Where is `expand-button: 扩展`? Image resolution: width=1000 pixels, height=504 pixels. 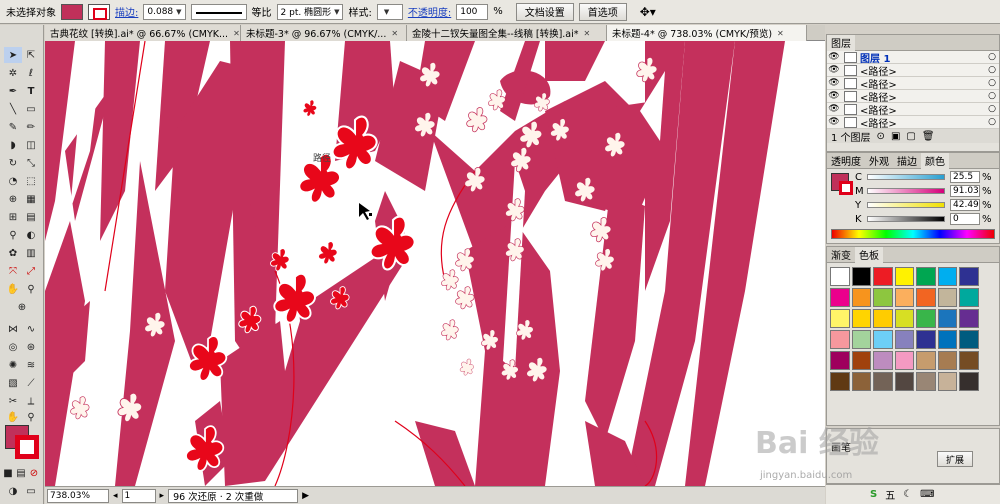 expand-button: 扩展 is located at coordinates (955, 459).